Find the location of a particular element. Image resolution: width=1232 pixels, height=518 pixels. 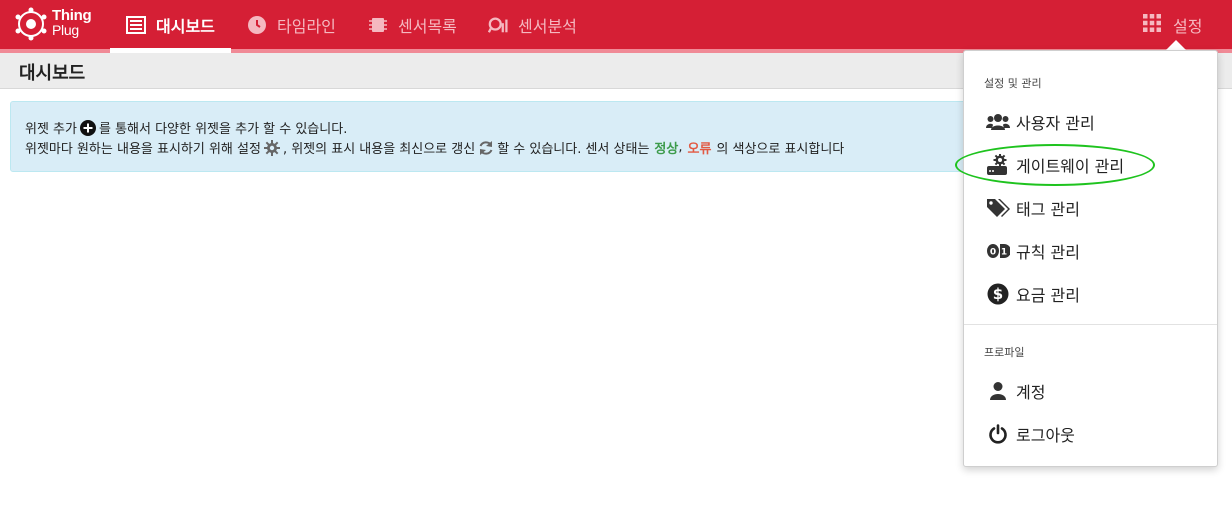

menu-item-label: 사용자 관리 is located at coordinates (1055, 123).